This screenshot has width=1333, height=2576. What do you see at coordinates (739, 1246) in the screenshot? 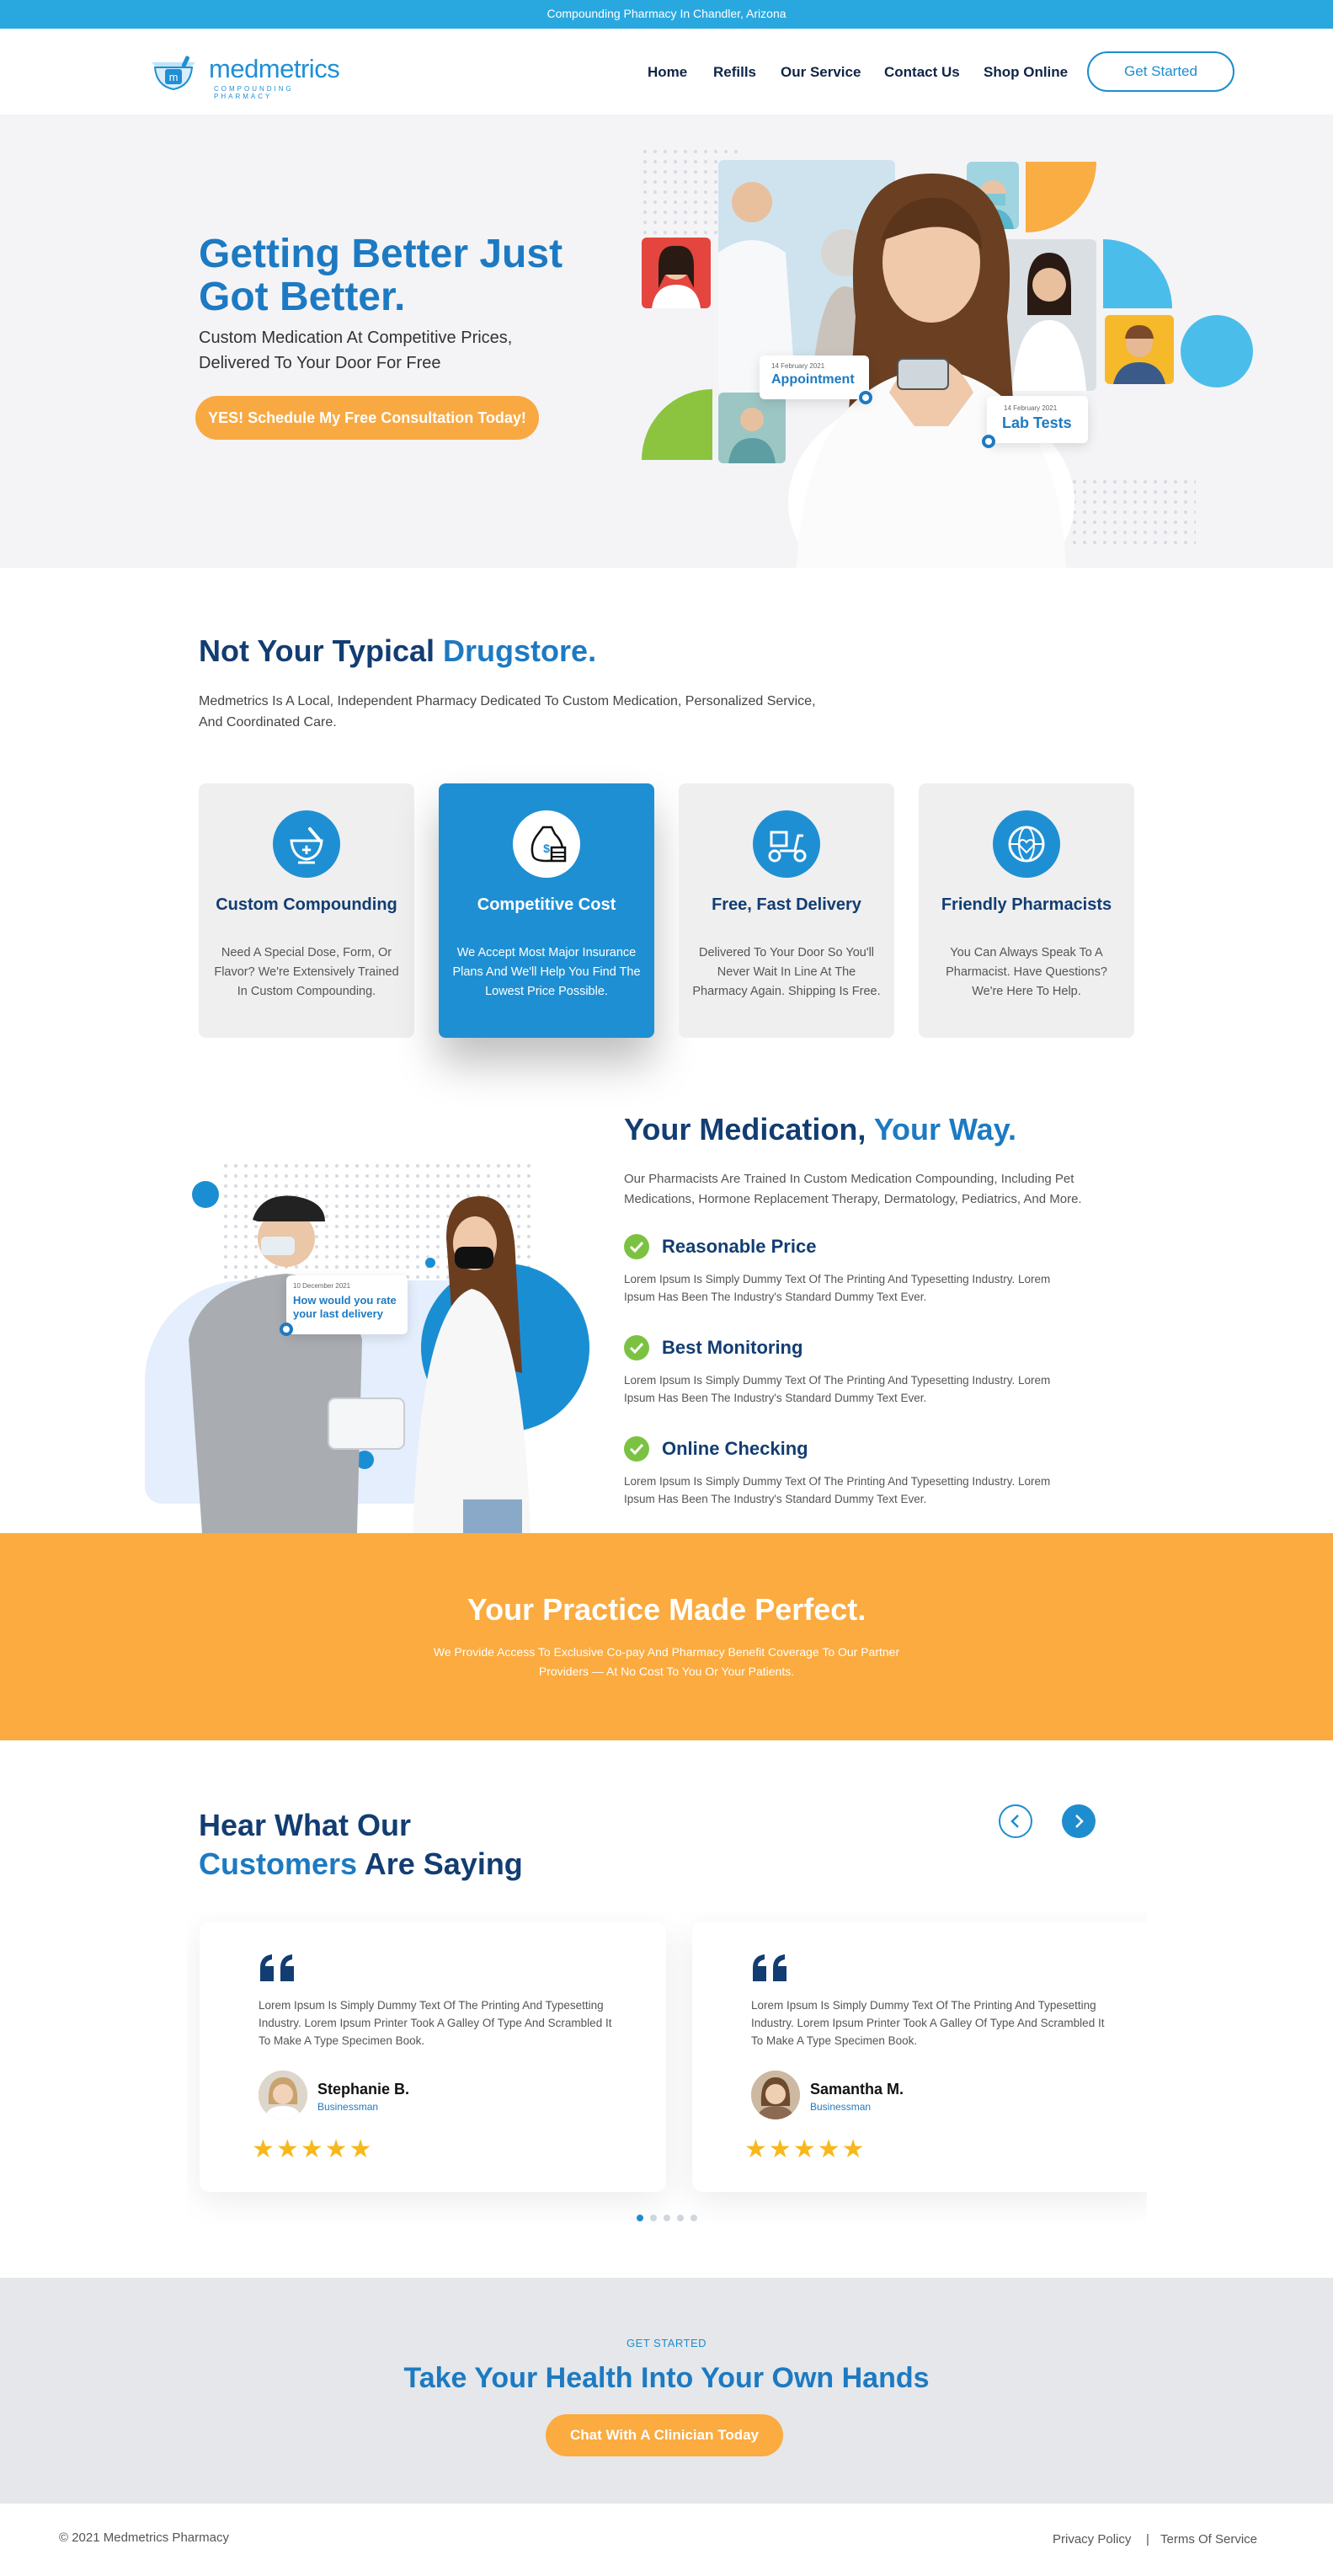
I see `feature-title-reasonable-price: Reasonable Price` at bounding box center [739, 1246].